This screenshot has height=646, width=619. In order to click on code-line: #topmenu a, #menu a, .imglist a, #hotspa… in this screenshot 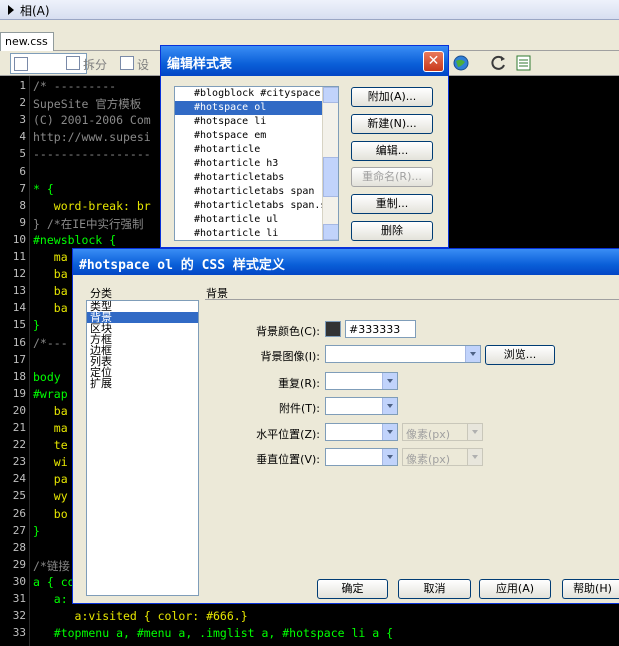, I will do `click(213, 633)`.